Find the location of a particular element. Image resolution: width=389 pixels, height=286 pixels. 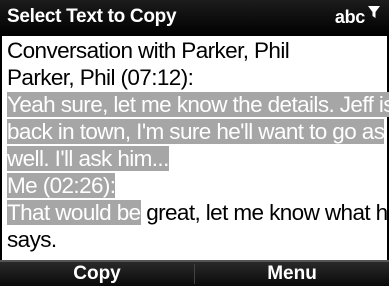

input-mode-label: abc is located at coordinates (349, 16).